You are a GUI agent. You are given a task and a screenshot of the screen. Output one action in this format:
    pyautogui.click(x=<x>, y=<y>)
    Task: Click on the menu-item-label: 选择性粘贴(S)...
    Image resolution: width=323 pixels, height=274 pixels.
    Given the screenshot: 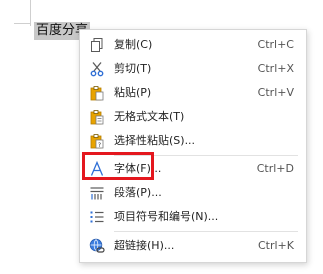 What is the action you would take?
    pyautogui.click(x=155, y=140)
    